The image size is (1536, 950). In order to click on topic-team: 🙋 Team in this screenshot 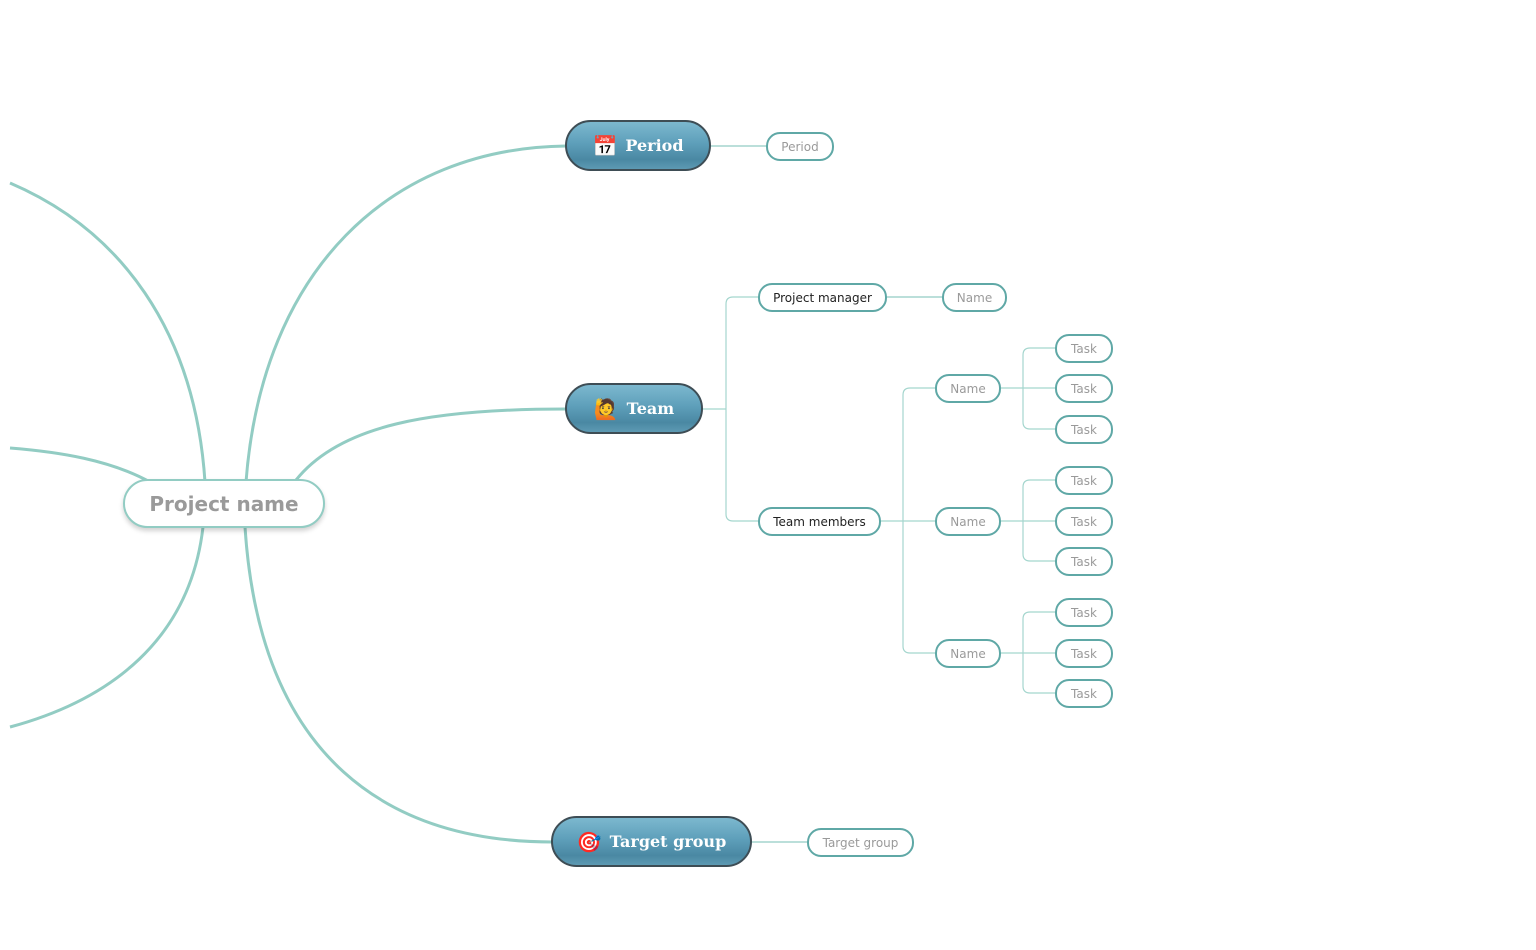, I will do `click(634, 408)`.